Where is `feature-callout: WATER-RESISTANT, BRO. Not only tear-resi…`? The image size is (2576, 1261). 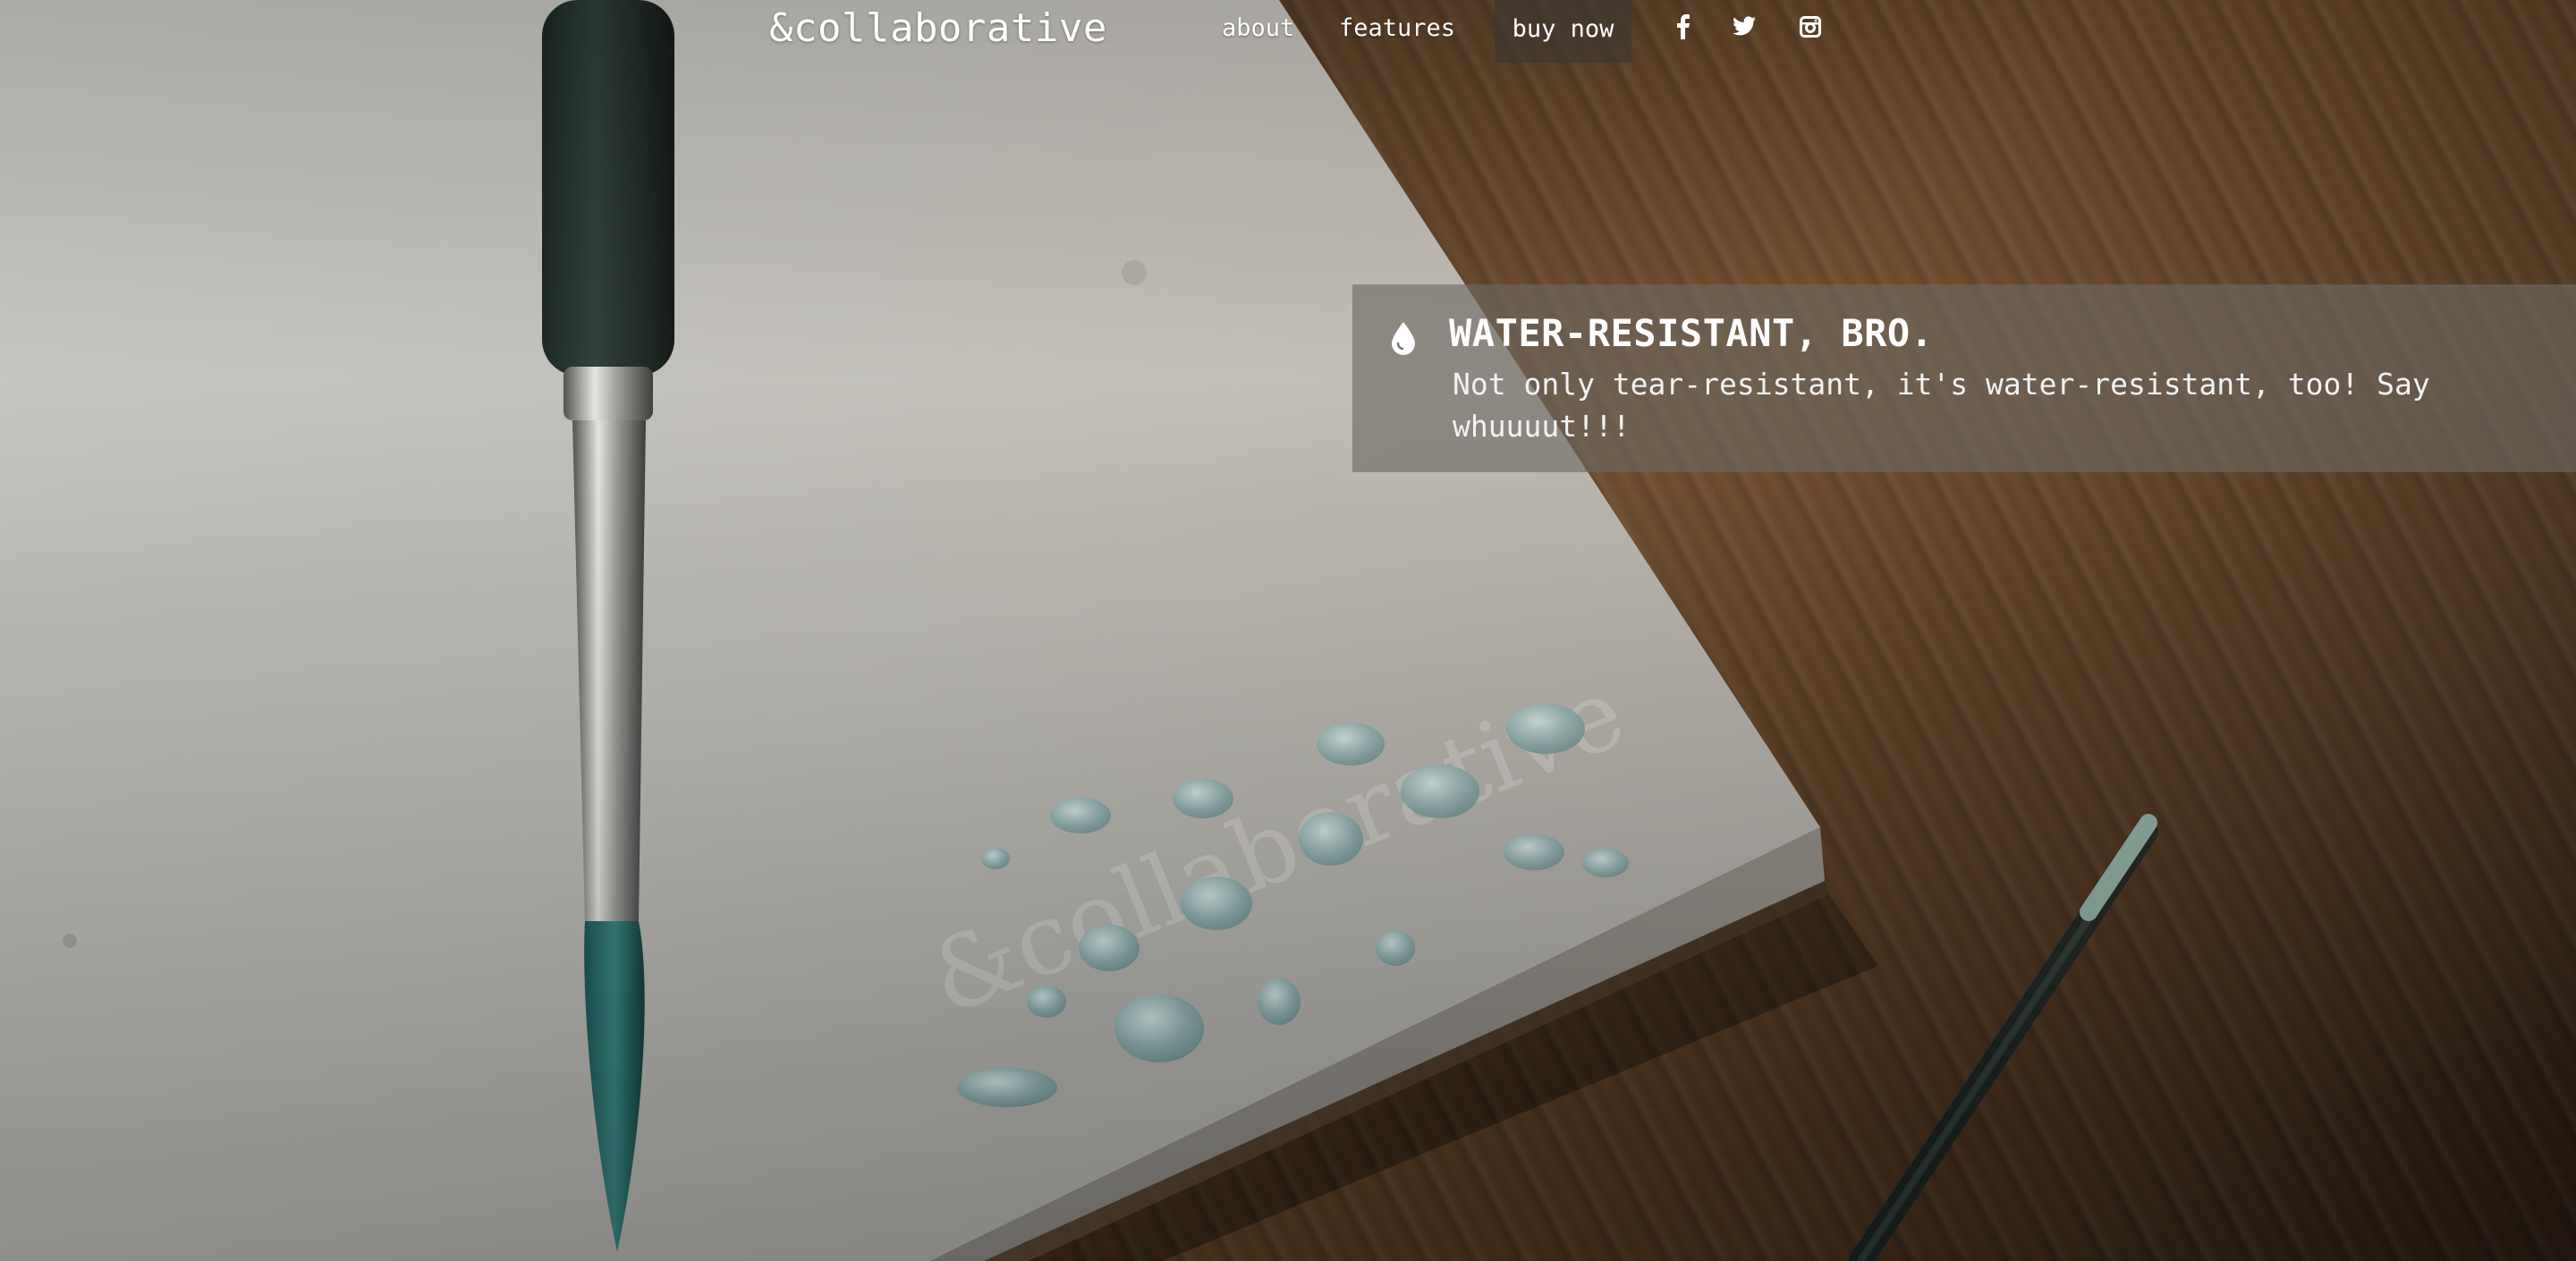 feature-callout: WATER-RESISTANT, BRO. Not only tear-resi… is located at coordinates (1964, 378).